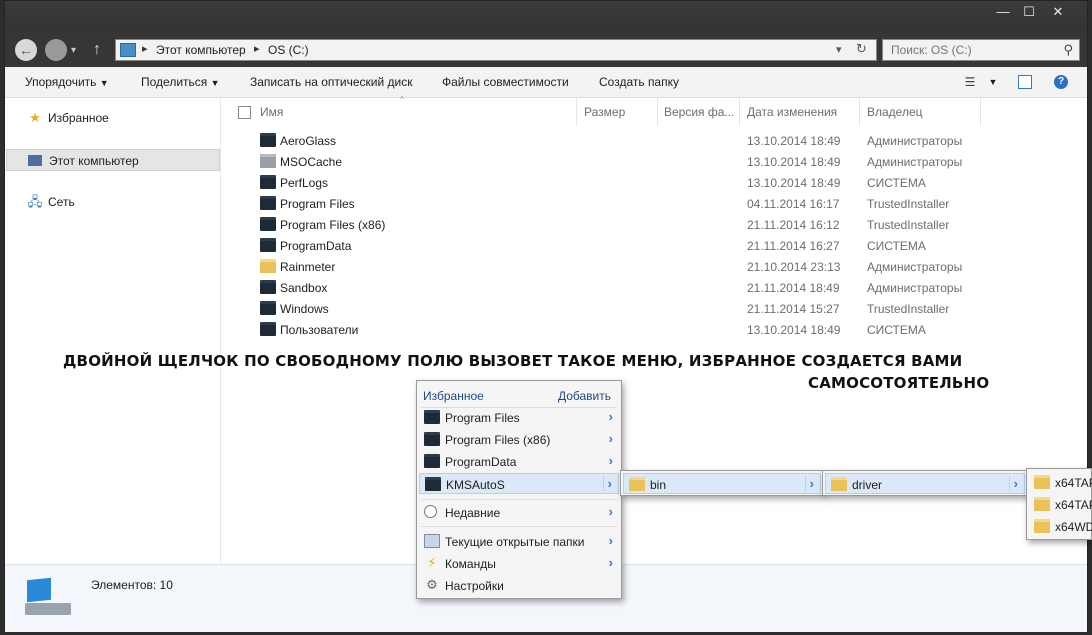 The height and width of the screenshot is (635, 1092). I want to click on windows-icon, so click(432, 541).